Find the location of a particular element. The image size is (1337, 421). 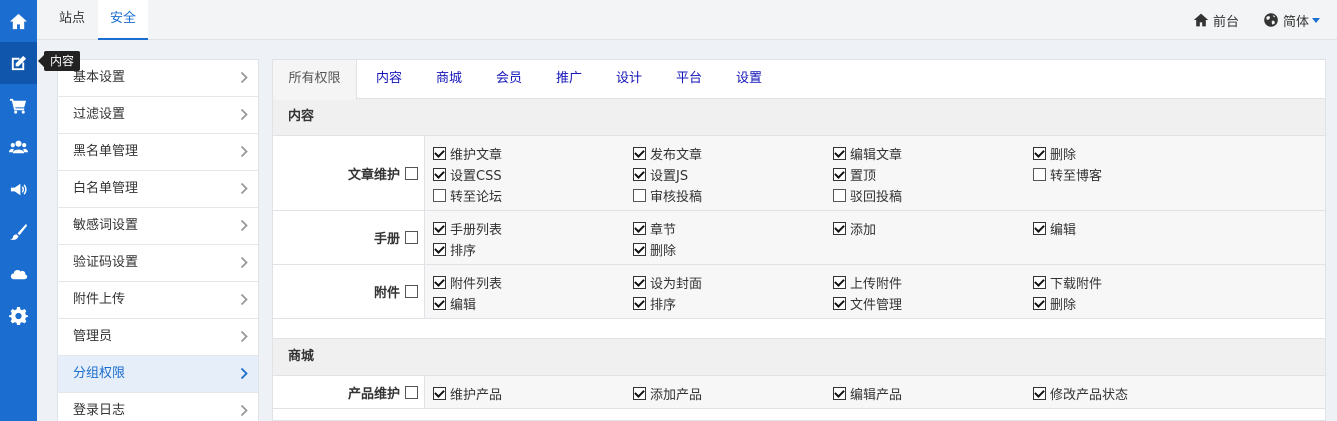

rail-settings is located at coordinates (18, 315).